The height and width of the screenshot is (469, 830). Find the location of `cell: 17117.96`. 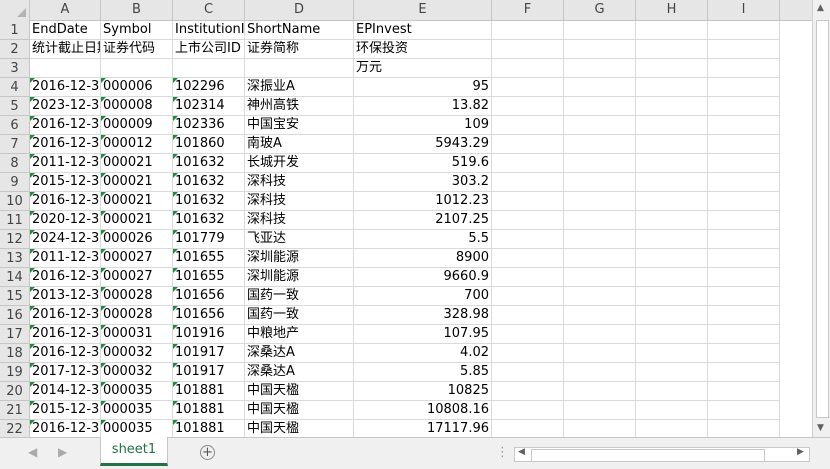

cell: 17117.96 is located at coordinates (423, 428).